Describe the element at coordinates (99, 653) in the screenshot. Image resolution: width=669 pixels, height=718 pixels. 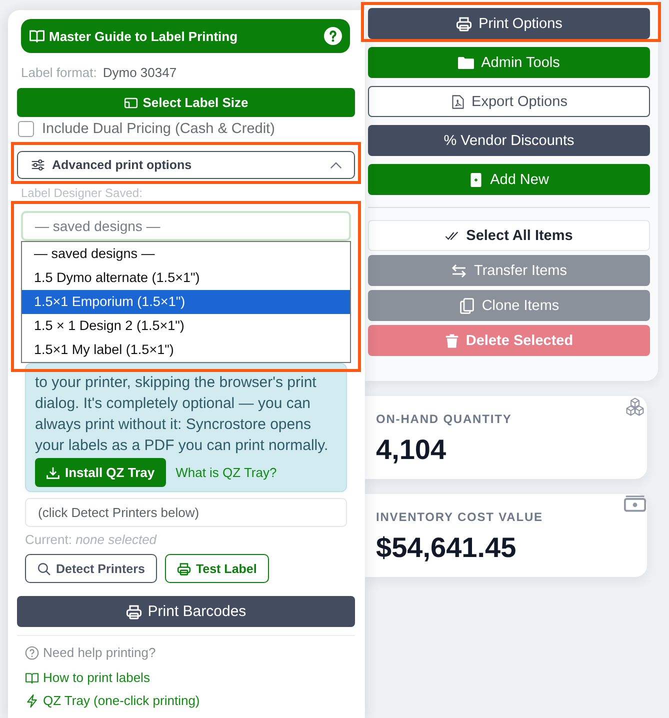
I see `help-title: Need help printing?` at that location.